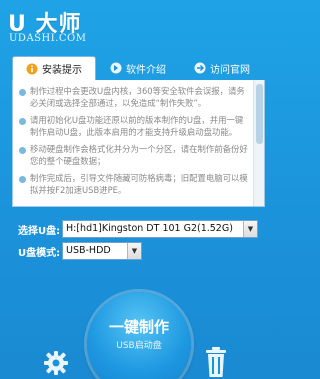 The height and width of the screenshot is (379, 320). Describe the element at coordinates (39, 253) in the screenshot. I see `mode-select-label: U盘模式:` at that location.